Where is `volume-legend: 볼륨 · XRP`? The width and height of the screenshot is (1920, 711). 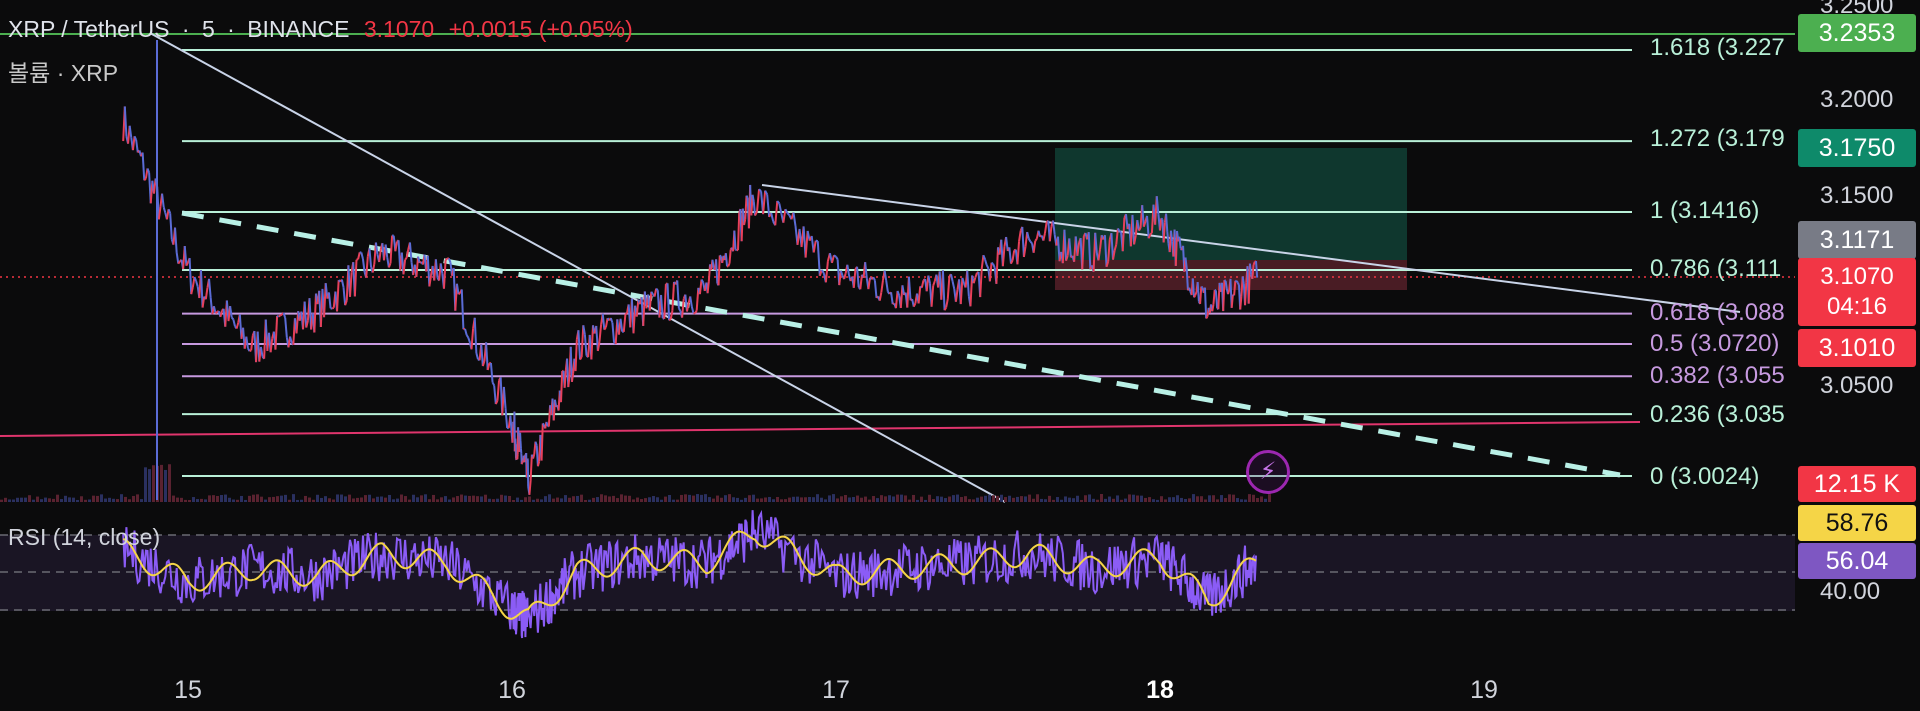
volume-legend: 볼륨 · XRP is located at coordinates (63, 71).